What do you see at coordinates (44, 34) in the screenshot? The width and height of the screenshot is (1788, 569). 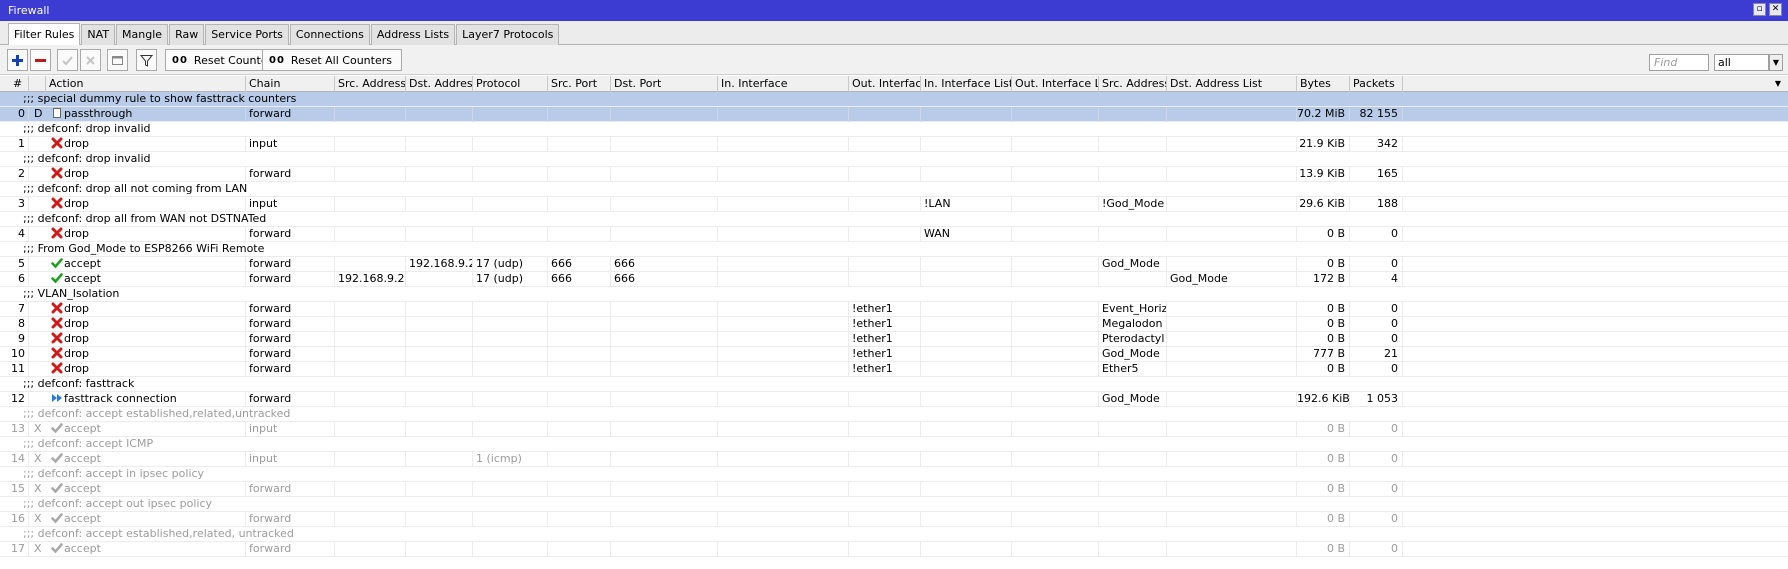 I see `tab-filter-rules: Filter Rules` at bounding box center [44, 34].